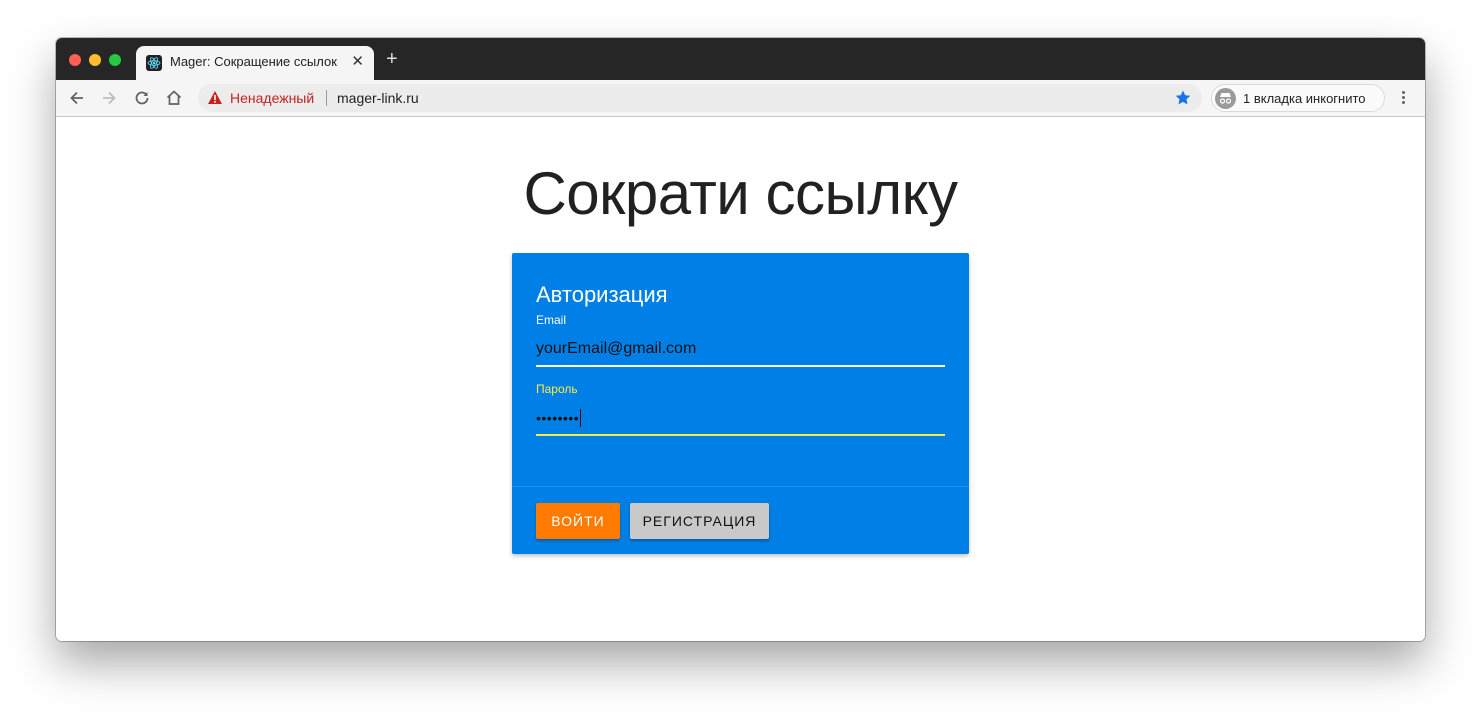 This screenshot has height=715, width=1481. I want to click on close-window-button, so click(75, 60).